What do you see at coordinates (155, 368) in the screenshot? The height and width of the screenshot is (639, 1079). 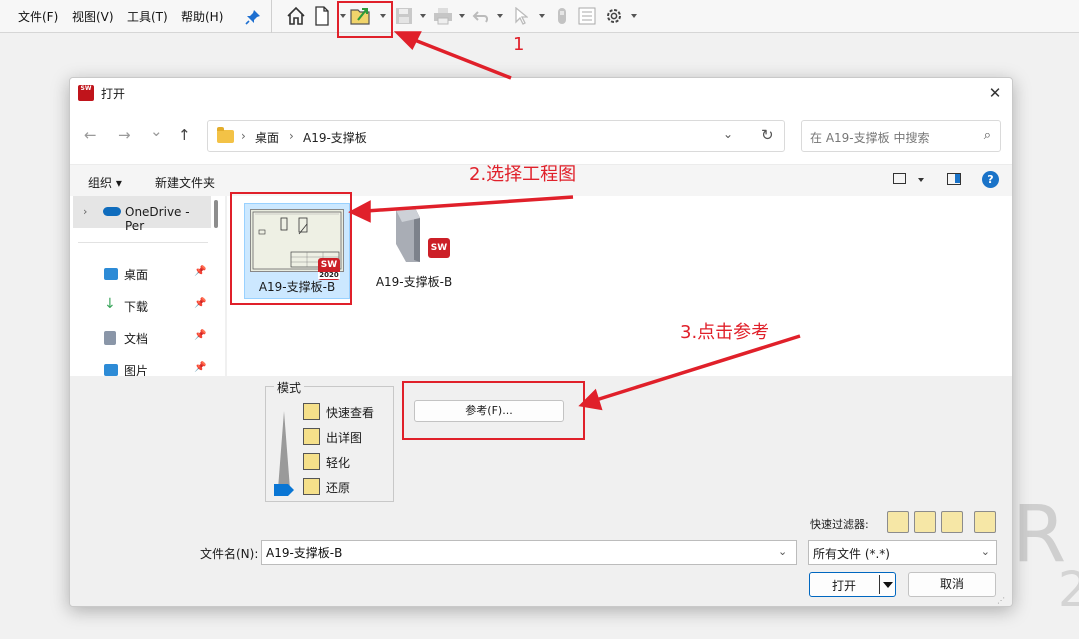 I see `nav-item-pictures: 图片 📌` at bounding box center [155, 368].